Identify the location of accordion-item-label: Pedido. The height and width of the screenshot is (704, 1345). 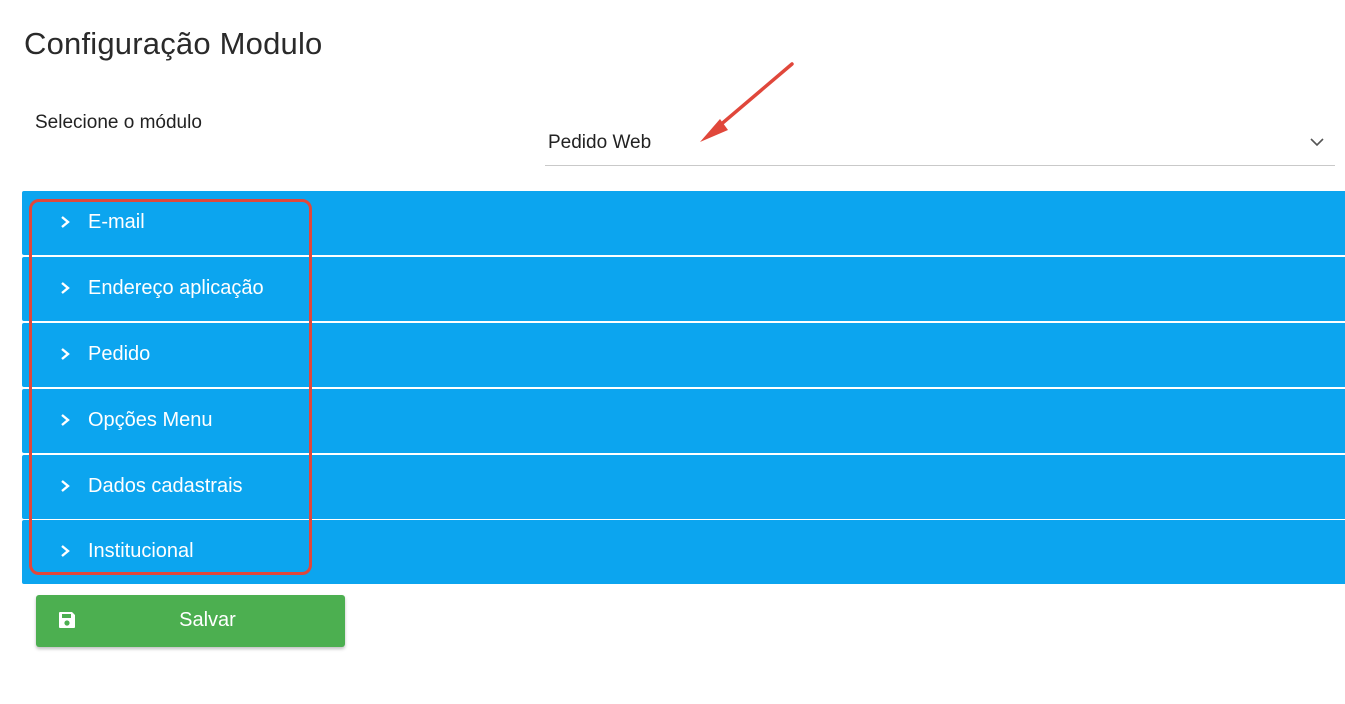
(119, 354).